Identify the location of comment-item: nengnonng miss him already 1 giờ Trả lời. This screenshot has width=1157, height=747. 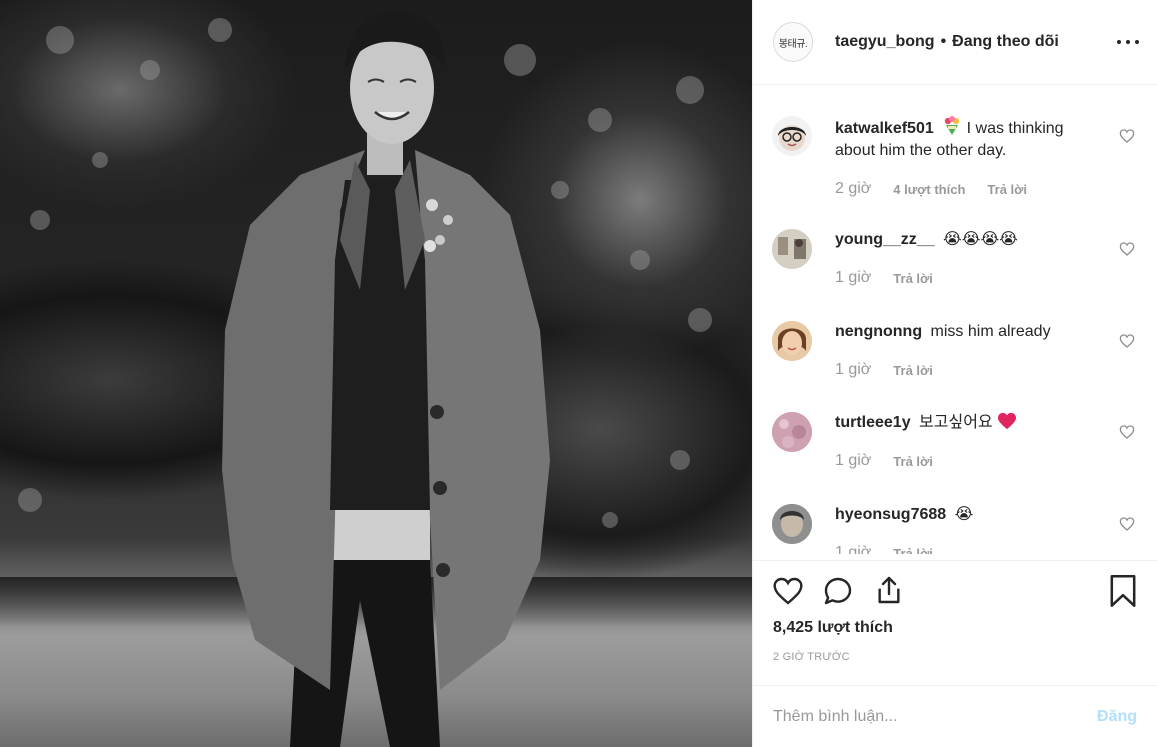
(955, 350).